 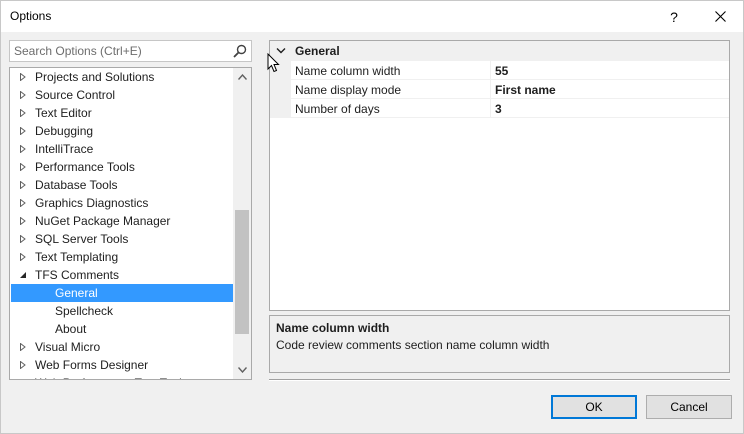 I want to click on tree-item-label: Web Performance Test Tools, so click(x=111, y=376).